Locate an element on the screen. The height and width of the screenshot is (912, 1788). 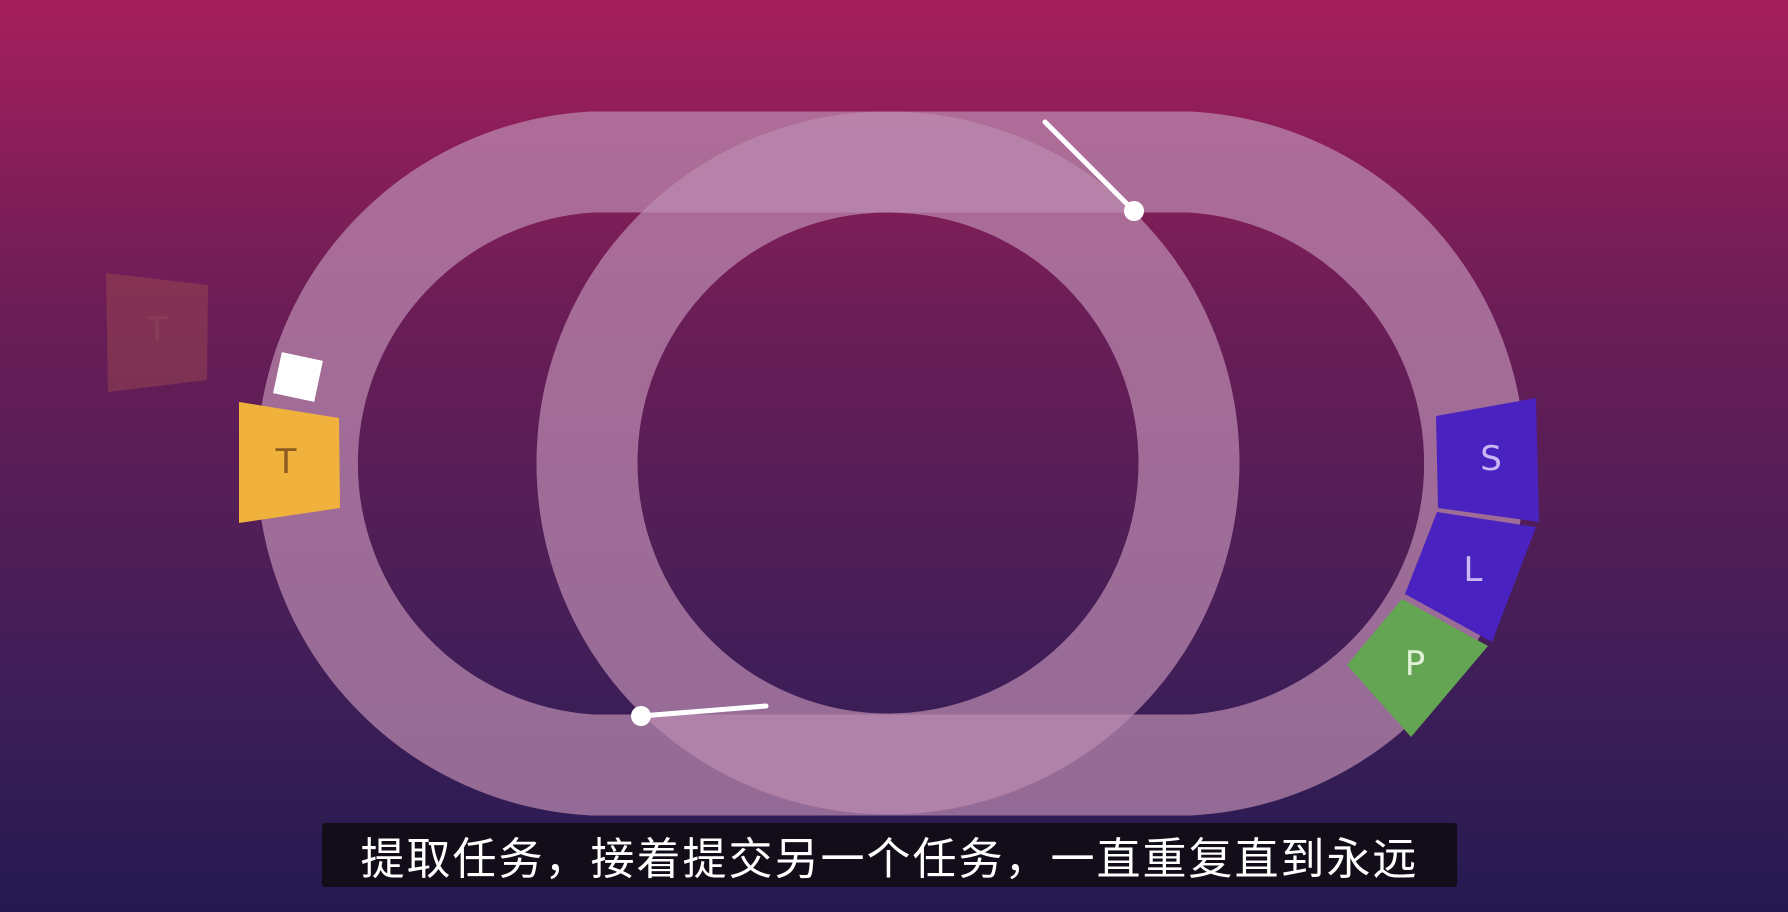
p-segment-label: P is located at coordinates (1415, 664).